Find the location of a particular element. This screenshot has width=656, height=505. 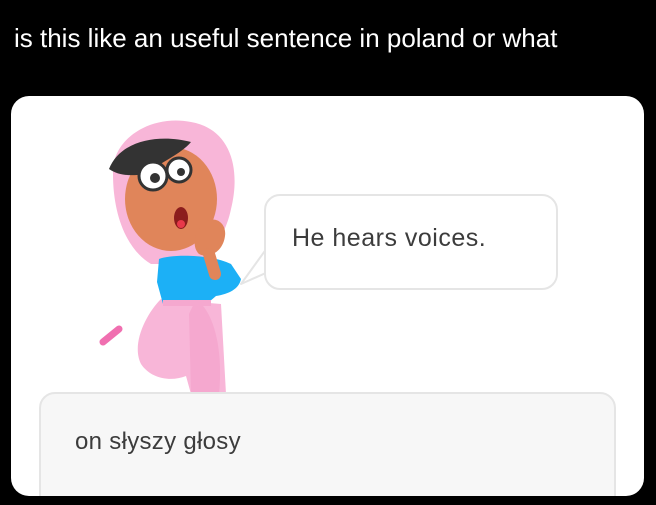

speech-bubble: He hears voices. is located at coordinates (411, 242).